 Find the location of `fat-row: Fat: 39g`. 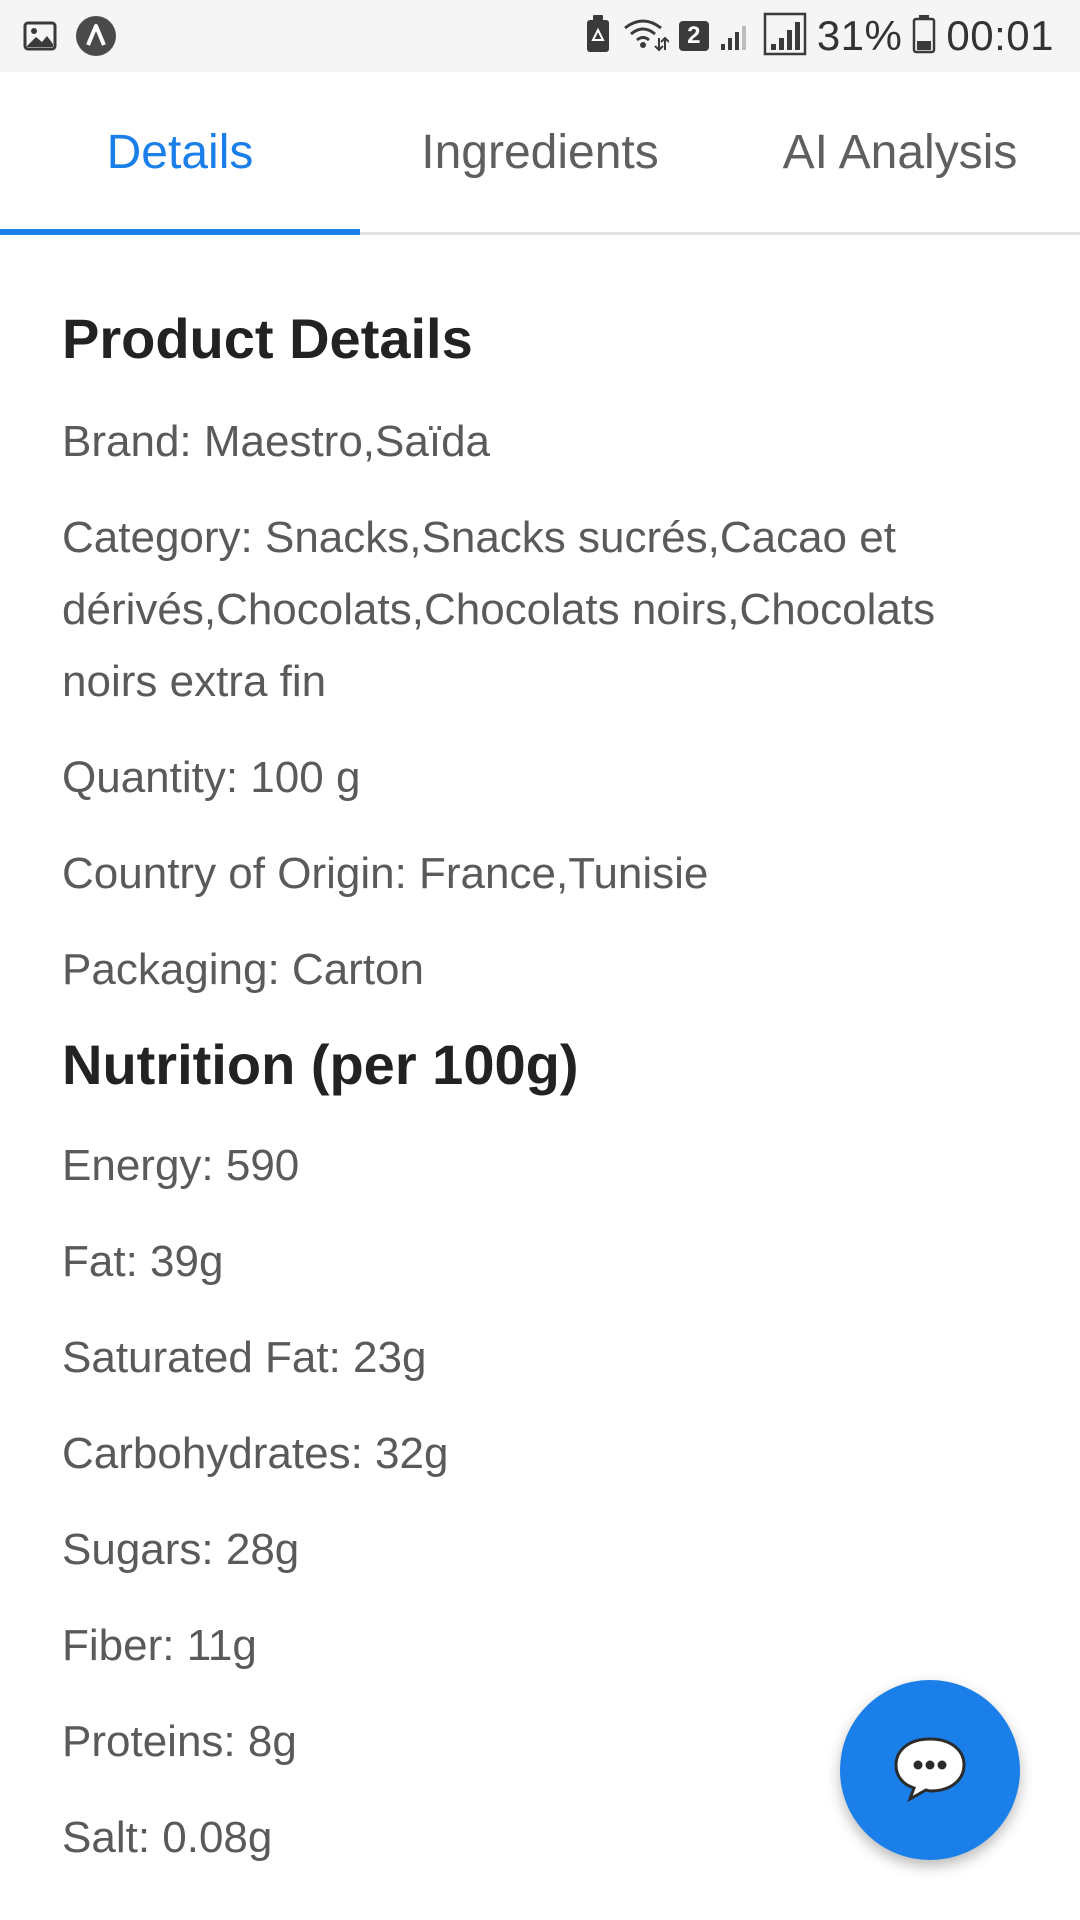

fat-row: Fat: 39g is located at coordinates (143, 1261).